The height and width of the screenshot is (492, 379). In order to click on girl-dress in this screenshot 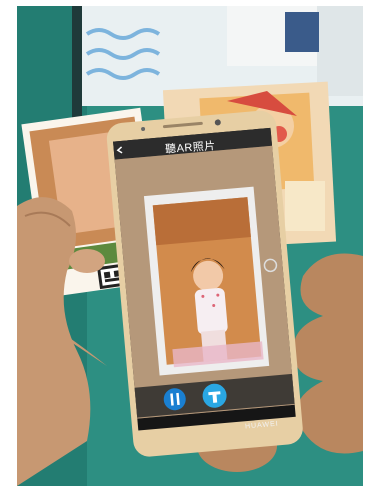, I will do `click(211, 311)`.